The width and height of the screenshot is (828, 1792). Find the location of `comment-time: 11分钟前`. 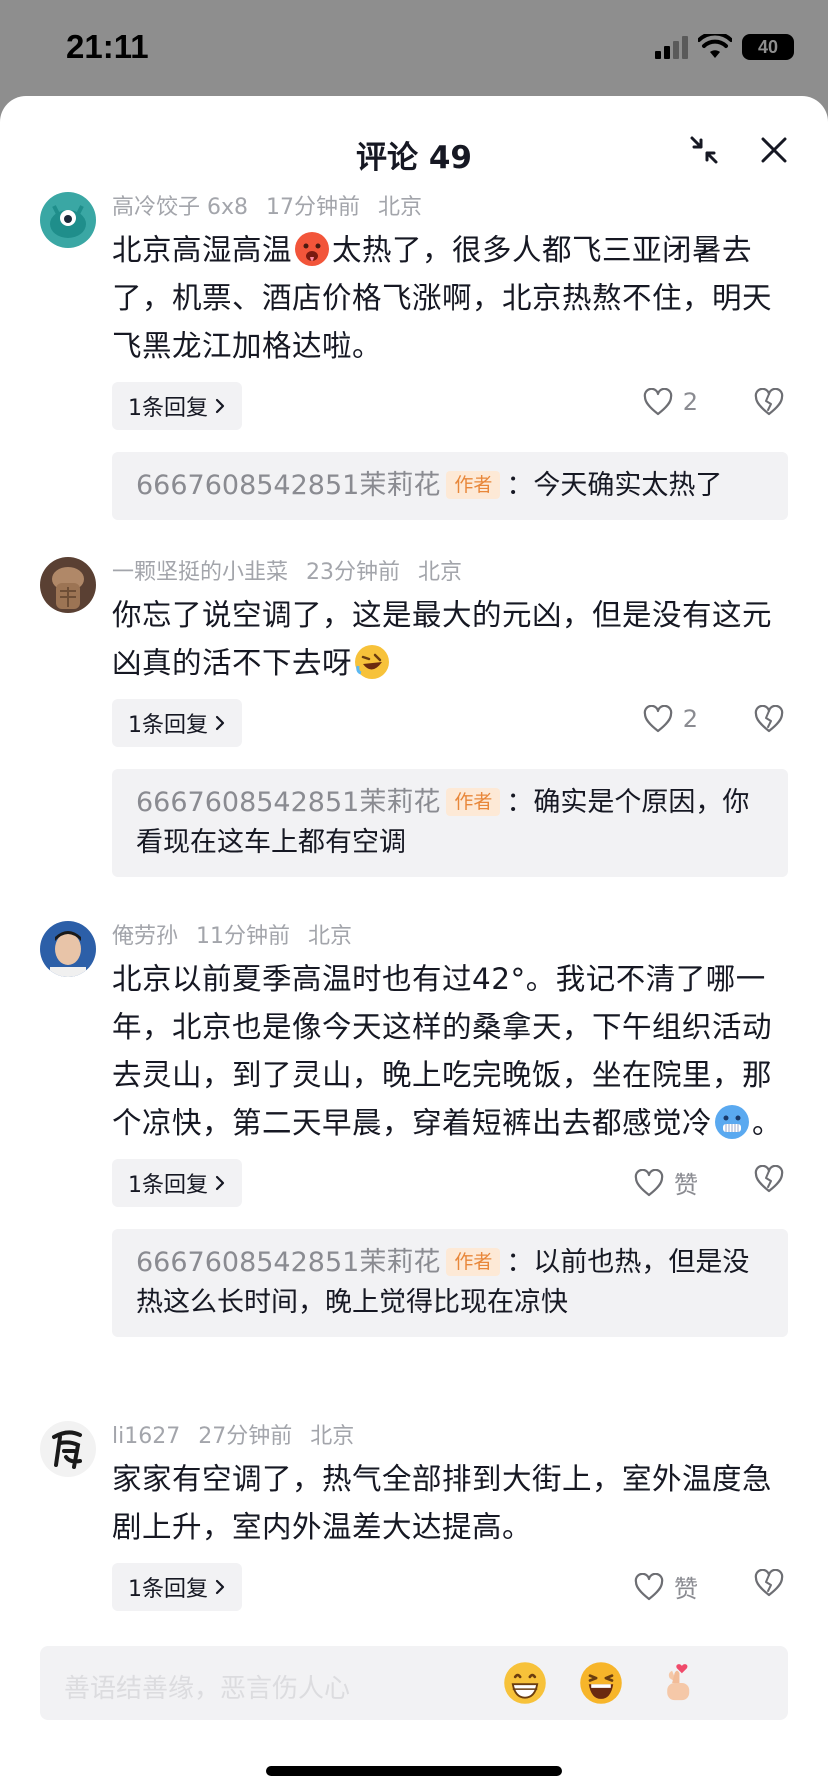

comment-time: 11分钟前 is located at coordinates (243, 936).